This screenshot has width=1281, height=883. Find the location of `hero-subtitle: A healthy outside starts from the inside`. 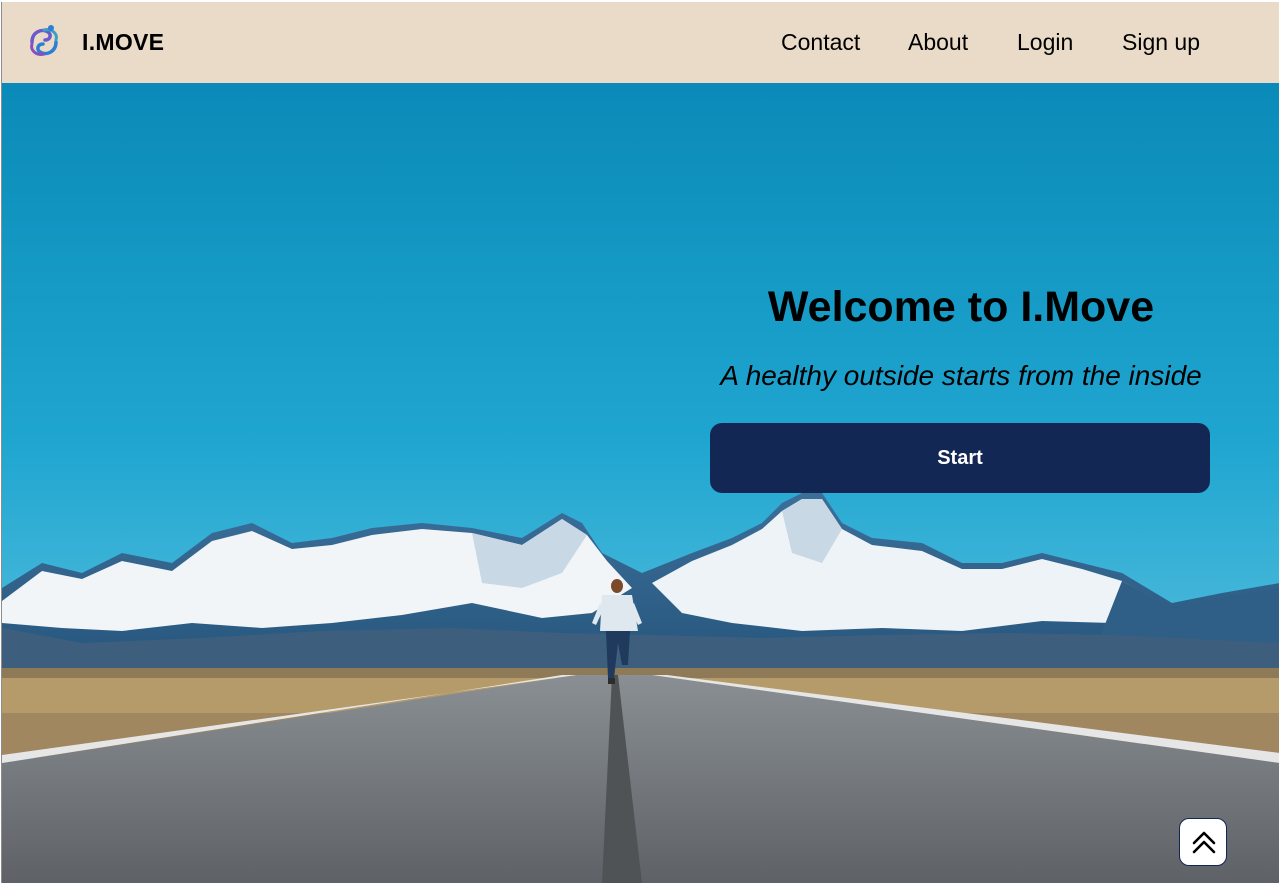

hero-subtitle: A healthy outside starts from the inside is located at coordinates (961, 375).